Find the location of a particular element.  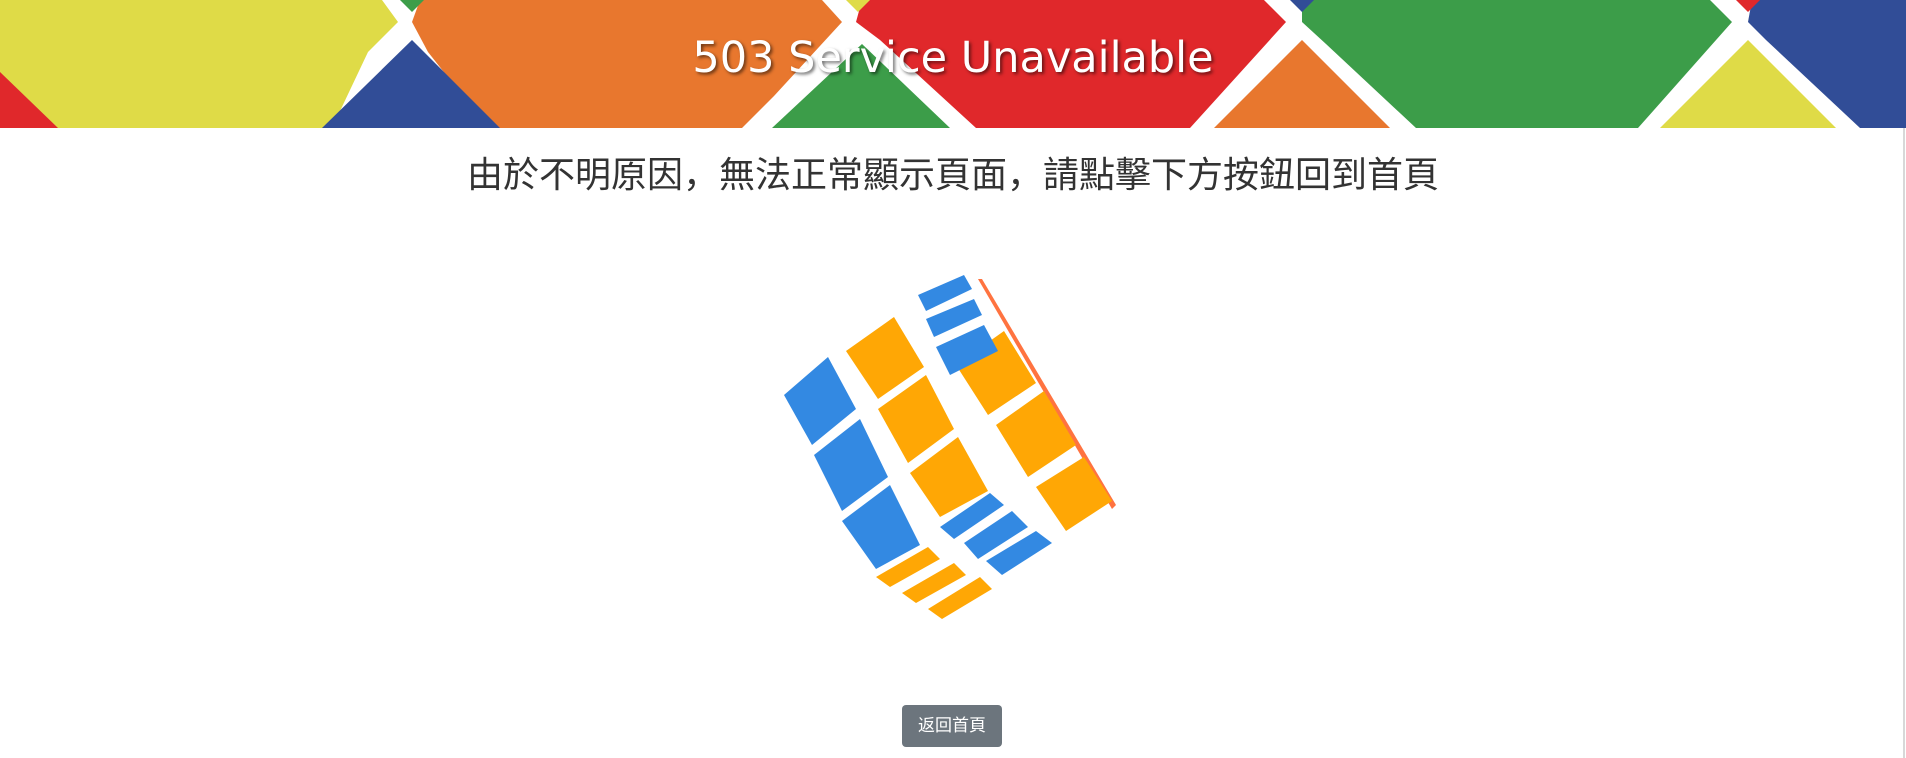

rubiks-cube-illustration is located at coordinates (950, 447).